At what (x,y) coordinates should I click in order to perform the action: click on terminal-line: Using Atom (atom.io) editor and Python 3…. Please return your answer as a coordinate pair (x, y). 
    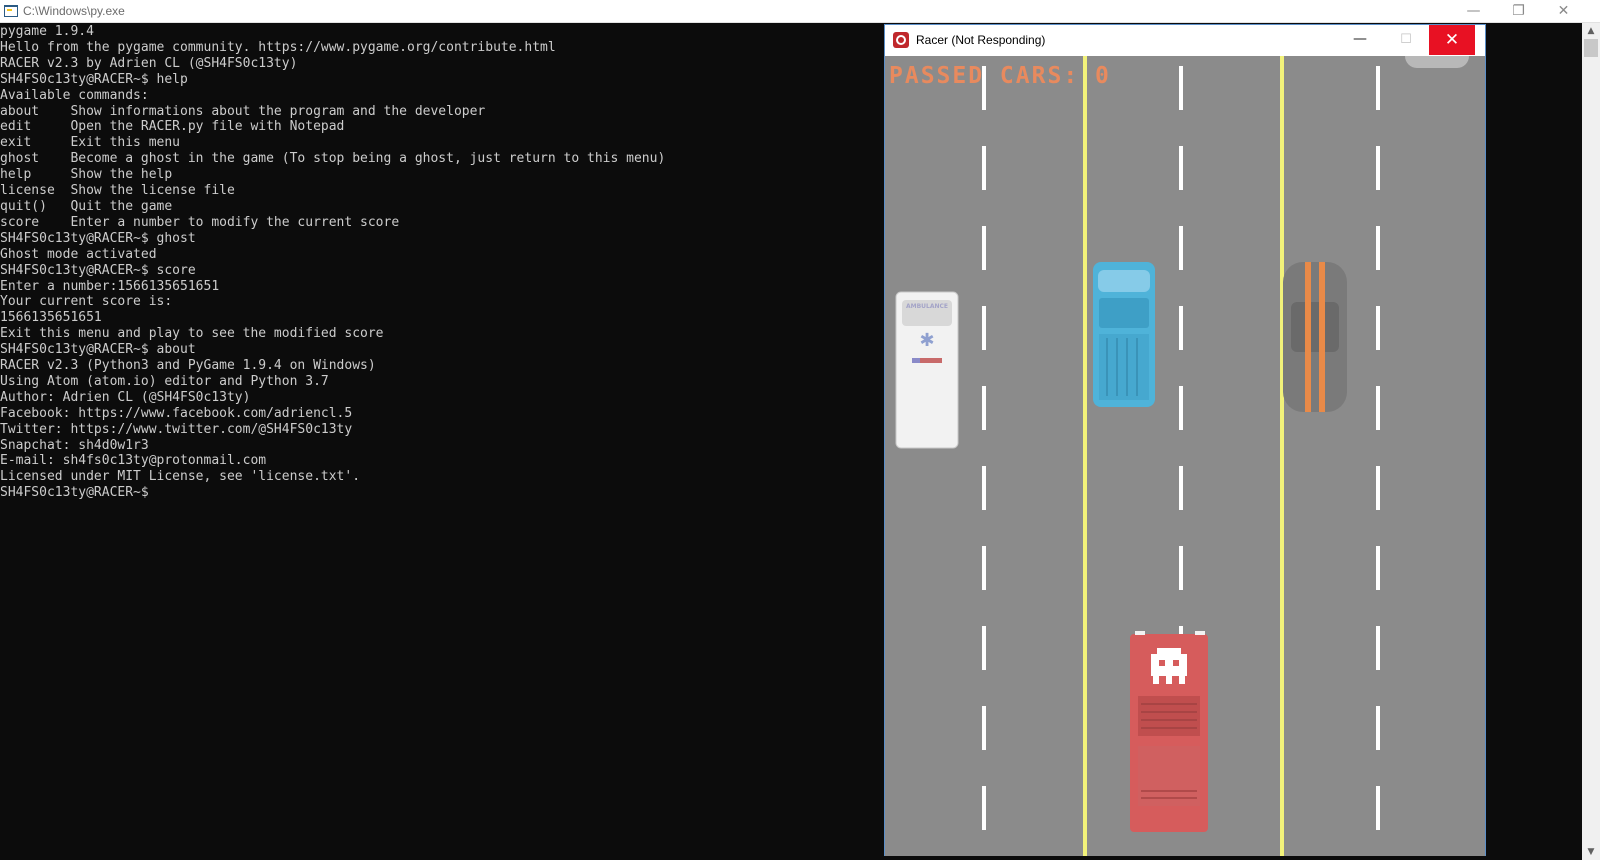
    Looking at the image, I should click on (164, 381).